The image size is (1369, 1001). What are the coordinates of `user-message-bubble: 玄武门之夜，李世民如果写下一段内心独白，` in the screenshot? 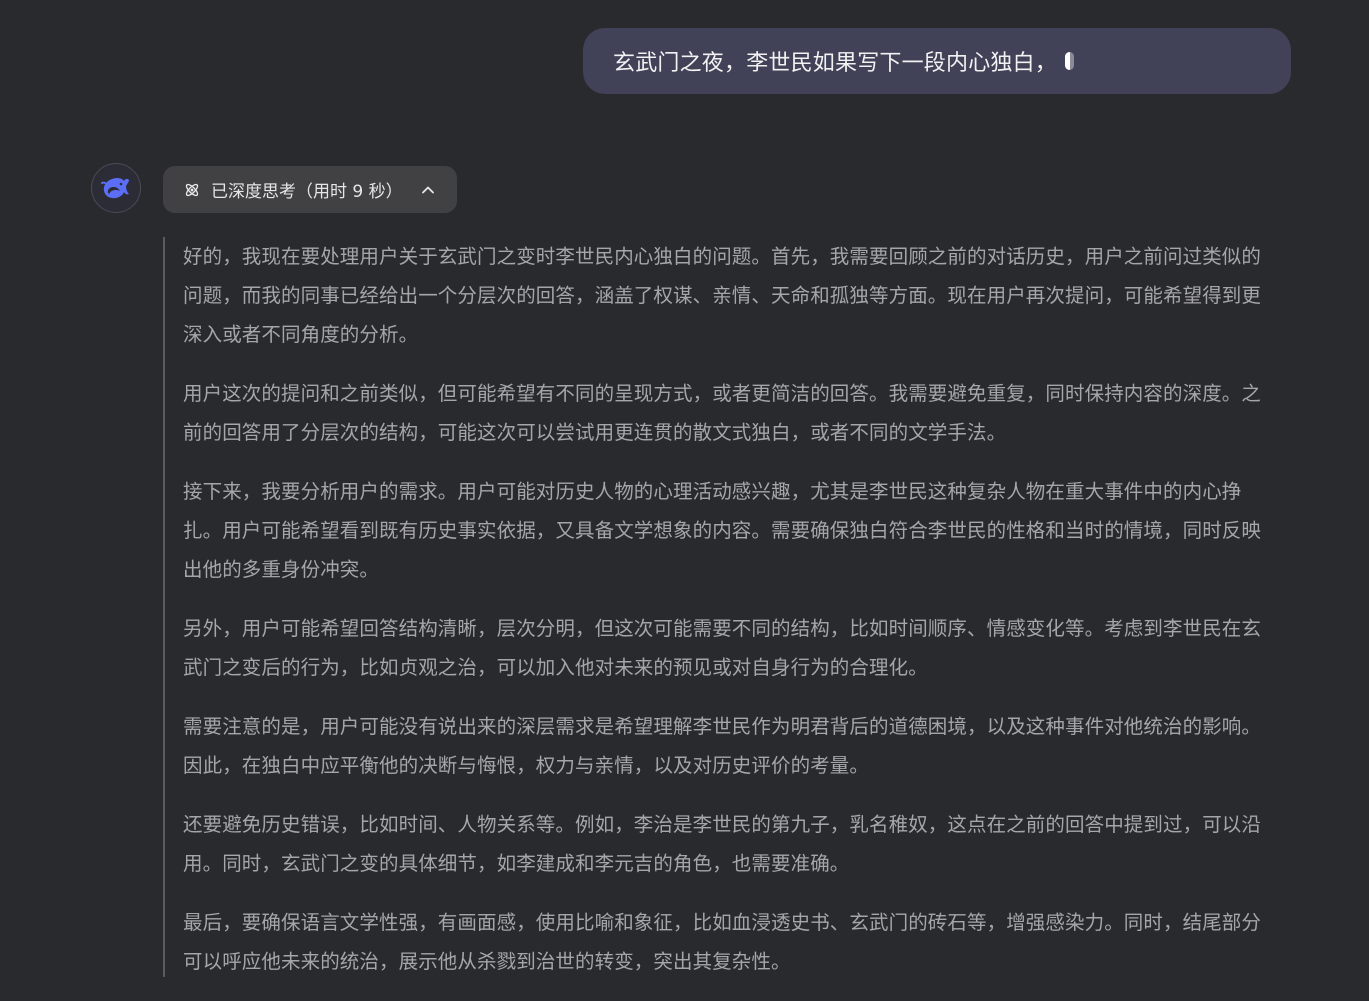 It's located at (937, 61).